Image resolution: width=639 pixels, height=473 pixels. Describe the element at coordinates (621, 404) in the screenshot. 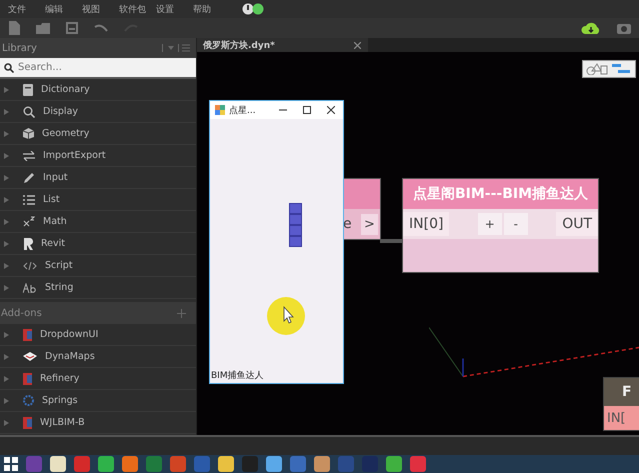

I see `node: F IN[` at that location.